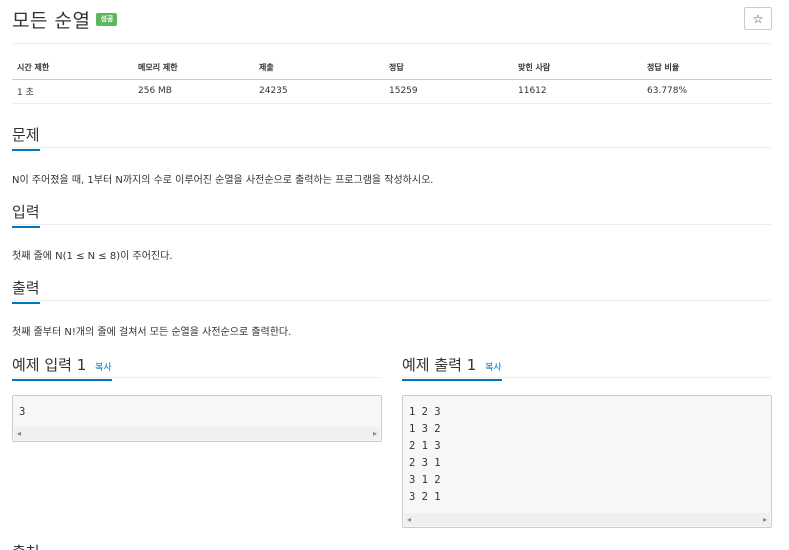 The image size is (789, 550). What do you see at coordinates (197, 367) in the screenshot?
I see `sample-input-header: 예제 입력 1 복사` at bounding box center [197, 367].